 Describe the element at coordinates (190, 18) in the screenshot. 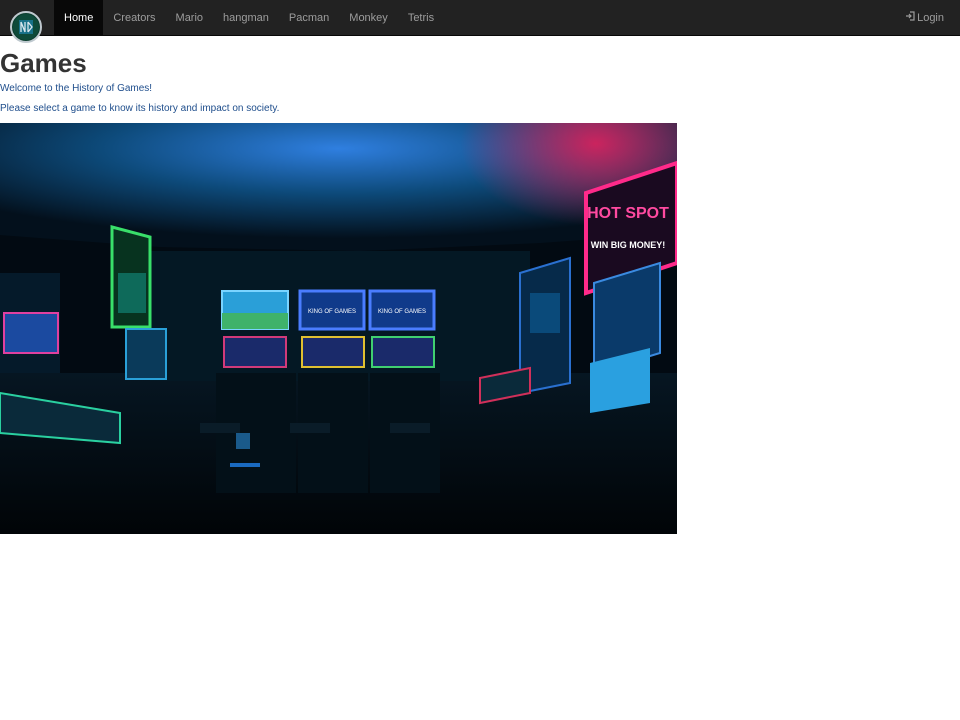

I see `nav-item-mario: Mario` at that location.